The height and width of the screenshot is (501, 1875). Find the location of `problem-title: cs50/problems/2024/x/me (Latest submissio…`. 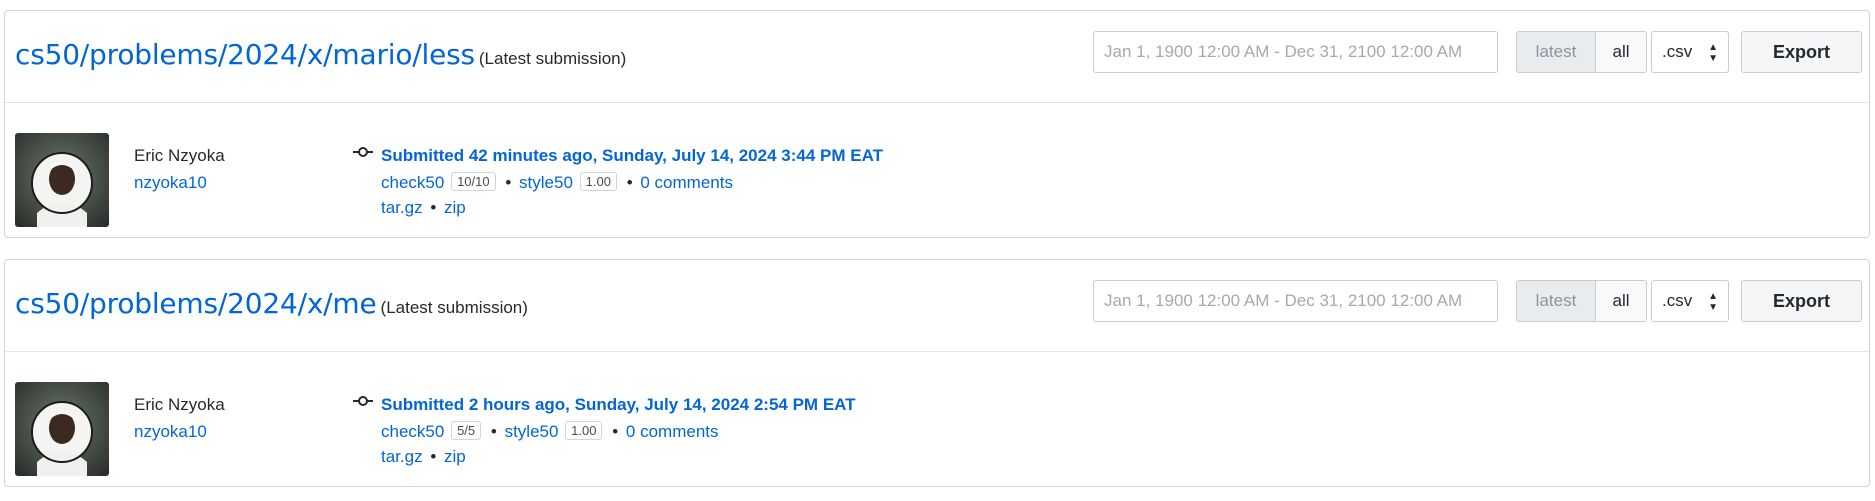

problem-title: cs50/problems/2024/x/me (Latest submissio… is located at coordinates (271, 303).